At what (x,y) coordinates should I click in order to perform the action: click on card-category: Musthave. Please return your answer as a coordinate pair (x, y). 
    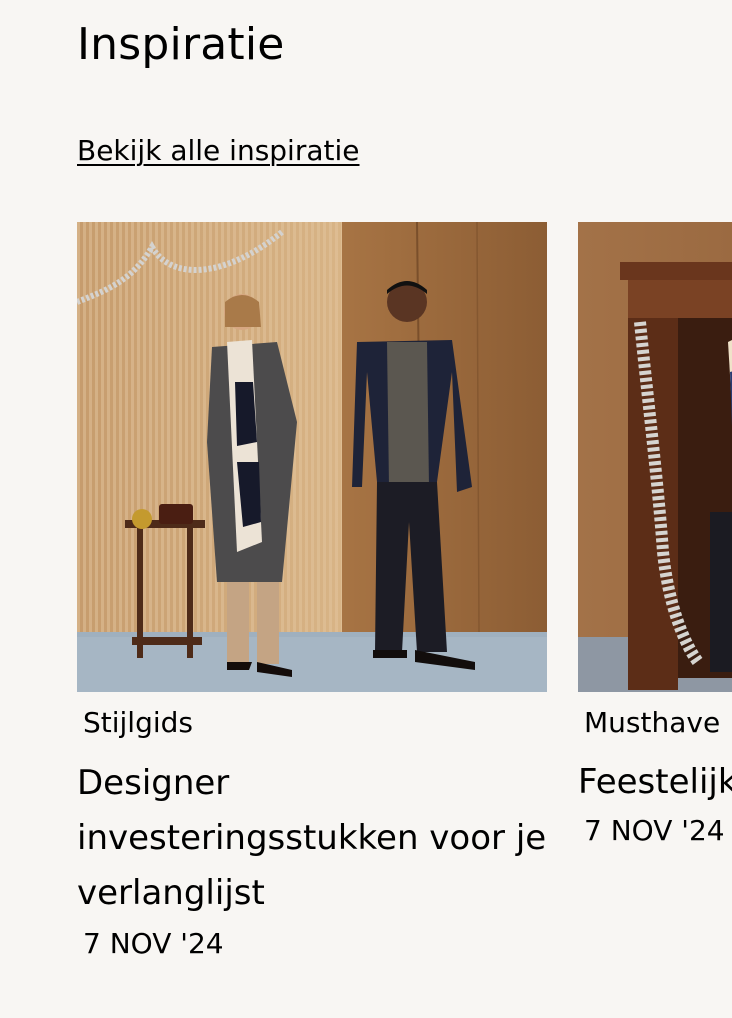
    Looking at the image, I should click on (652, 722).